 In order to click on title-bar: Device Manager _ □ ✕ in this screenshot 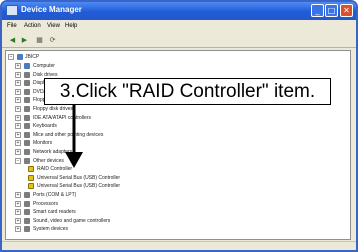, I will do `click(179, 11)`.